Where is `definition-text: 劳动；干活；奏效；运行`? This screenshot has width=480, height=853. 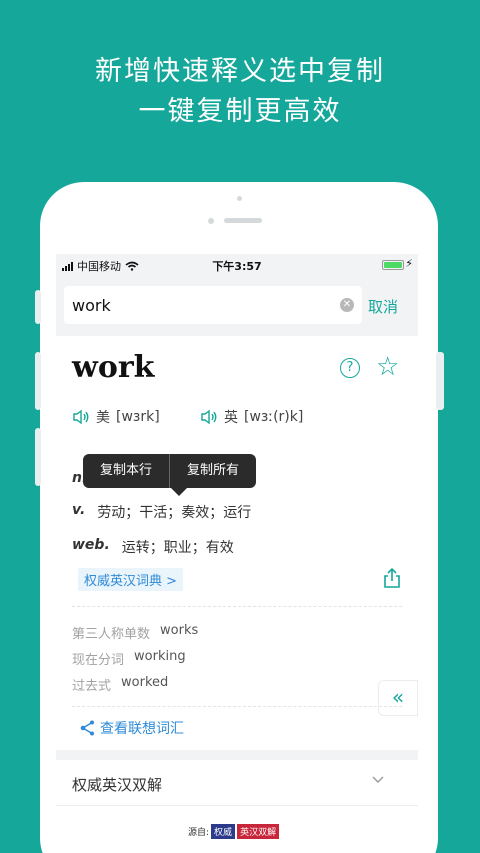
definition-text: 劳动；干活；奏效；运行 is located at coordinates (174, 513).